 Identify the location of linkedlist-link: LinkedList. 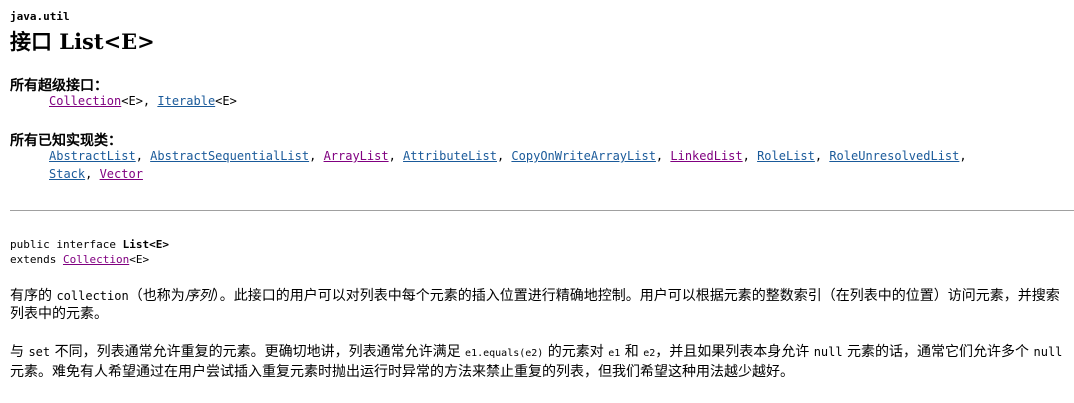
(706, 156).